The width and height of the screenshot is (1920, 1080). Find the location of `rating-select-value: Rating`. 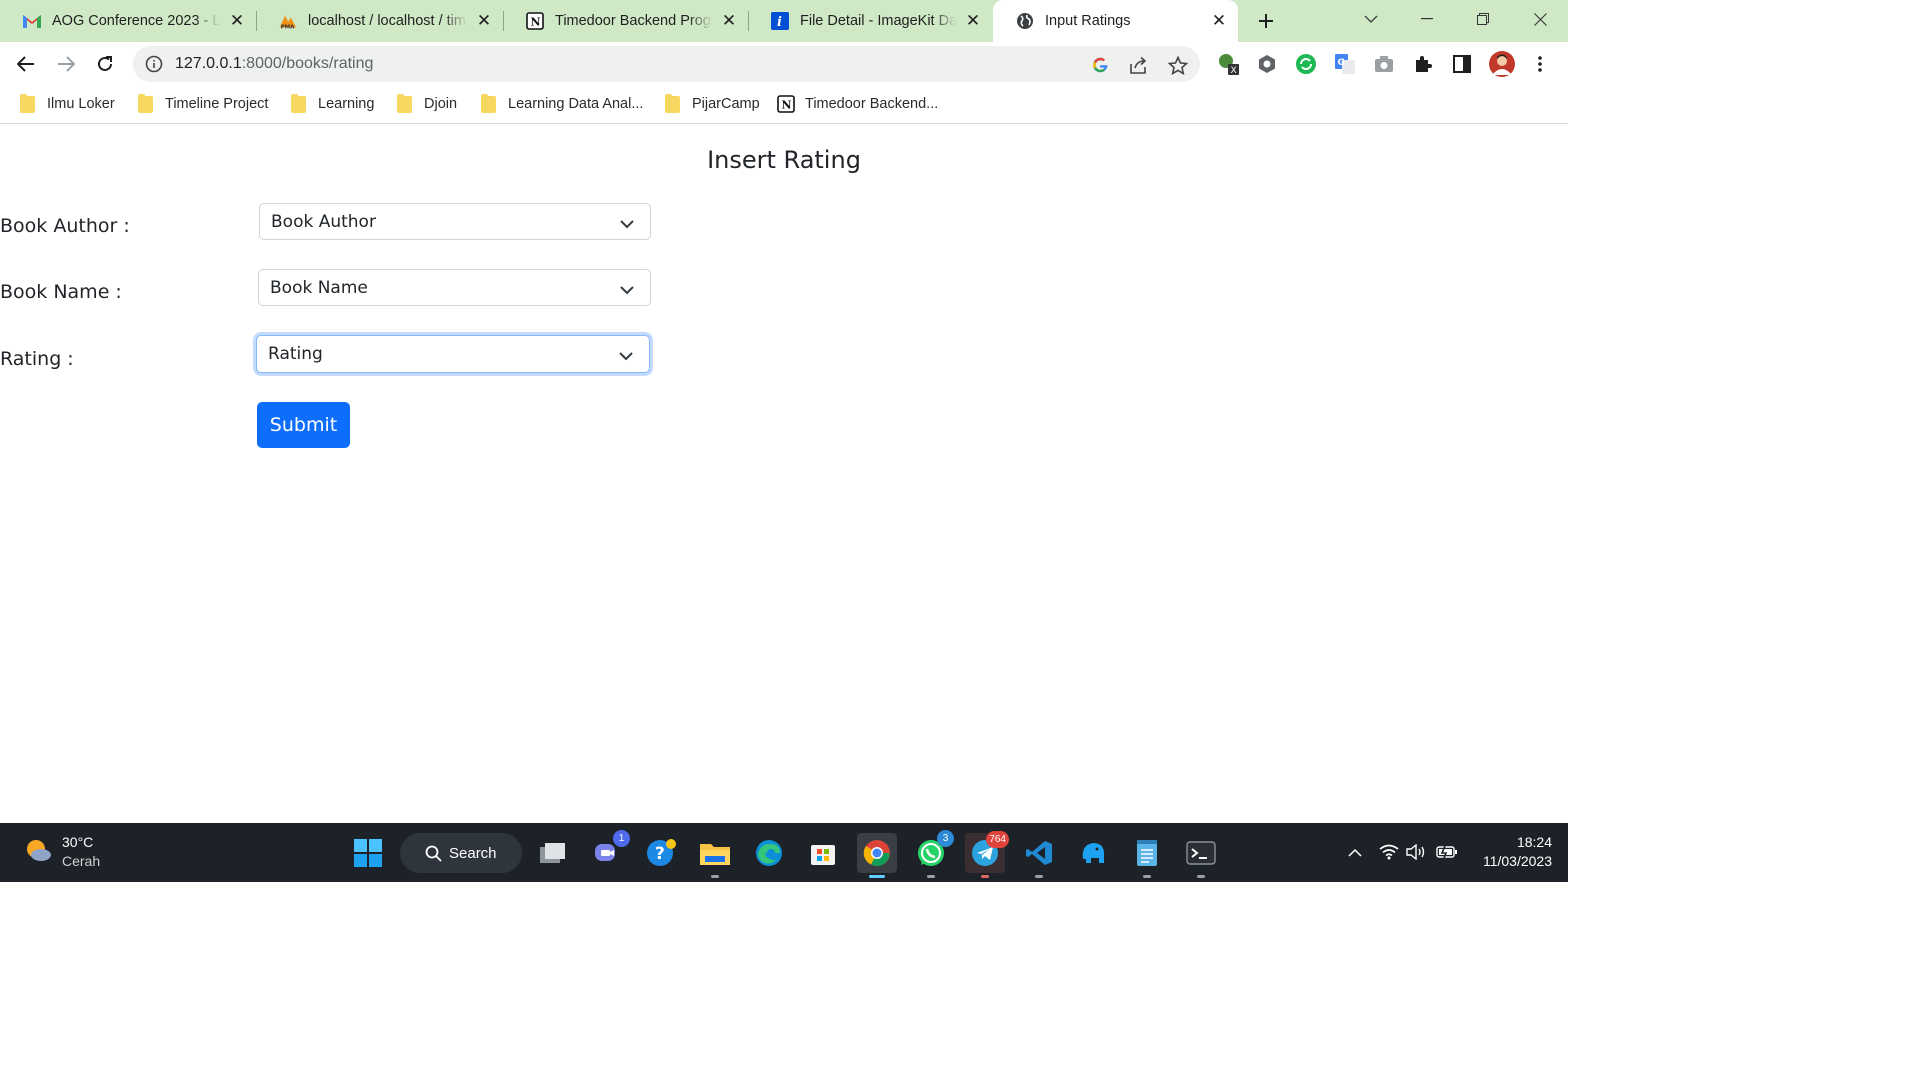

rating-select-value: Rating is located at coordinates (295, 354).